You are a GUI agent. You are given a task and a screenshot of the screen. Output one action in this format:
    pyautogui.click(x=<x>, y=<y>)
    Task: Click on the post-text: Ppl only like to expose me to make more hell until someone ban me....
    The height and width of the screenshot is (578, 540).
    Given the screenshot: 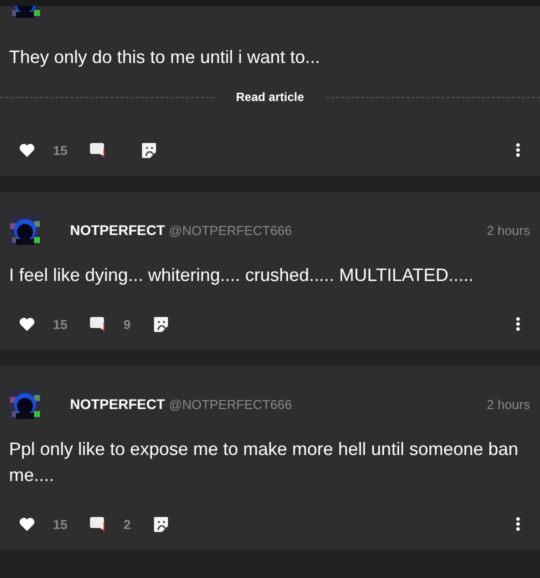 What is the action you would take?
    pyautogui.click(x=264, y=462)
    